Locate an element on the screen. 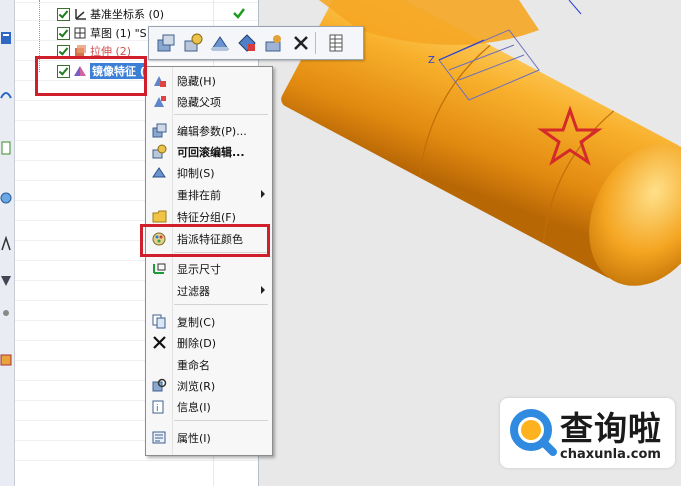 The height and width of the screenshot is (486, 681). watermark-url: chaxunla.com is located at coordinates (610, 454).